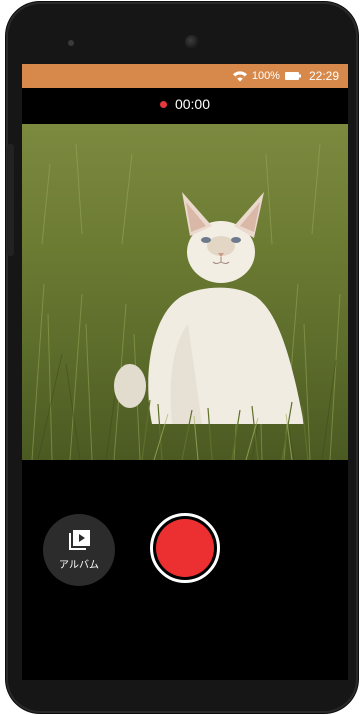 The image size is (363, 715). What do you see at coordinates (71, 43) in the screenshot?
I see `earpiece` at bounding box center [71, 43].